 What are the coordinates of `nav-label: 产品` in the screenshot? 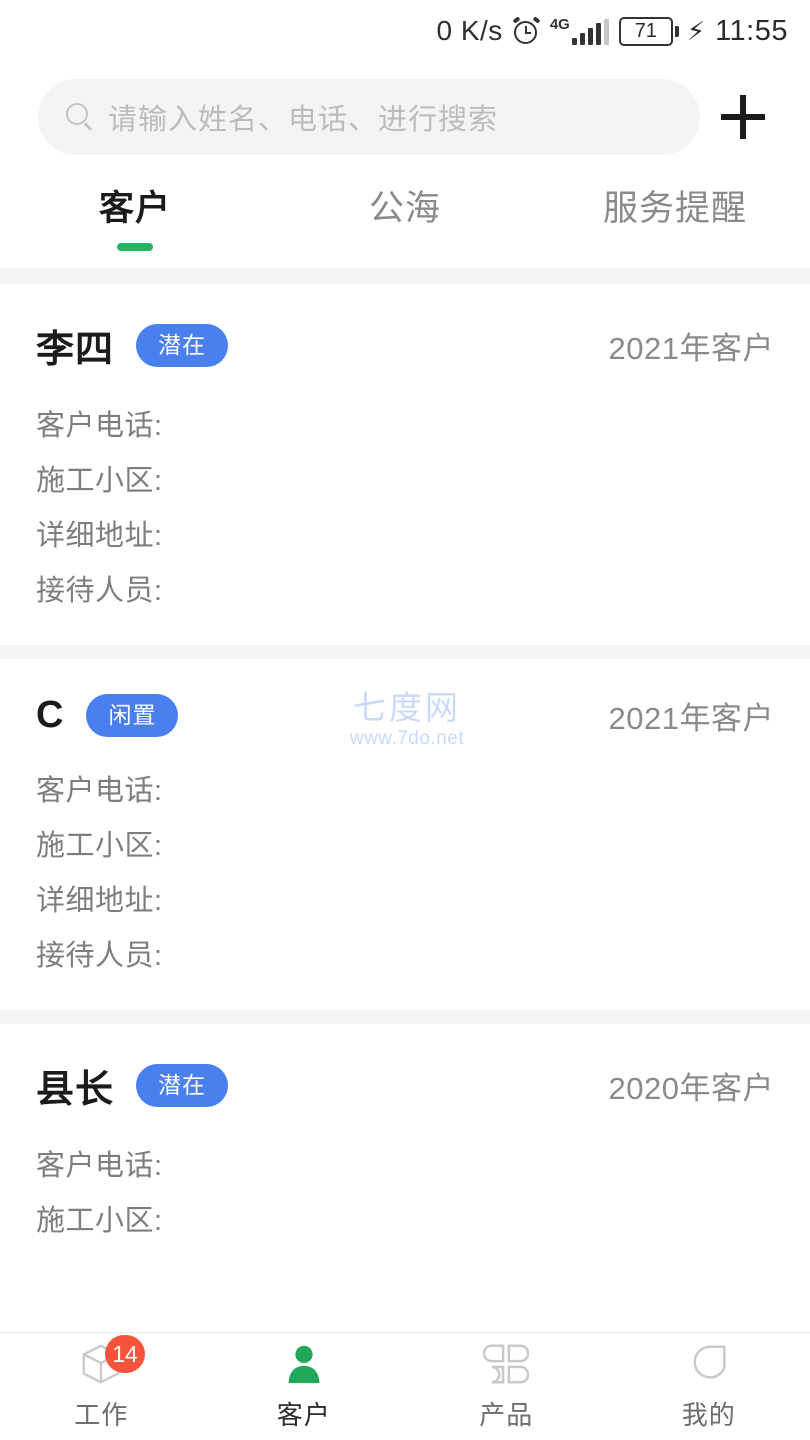 It's located at (506, 1415).